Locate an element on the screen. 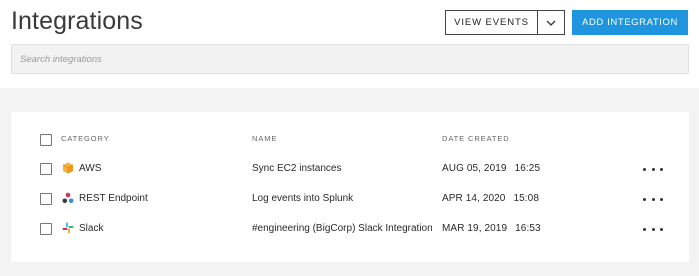 Image resolution: width=699 pixels, height=276 pixels. table-row: AWS Sync EC2 instances AUG 05, 2019 16:25 is located at coordinates (350, 170).